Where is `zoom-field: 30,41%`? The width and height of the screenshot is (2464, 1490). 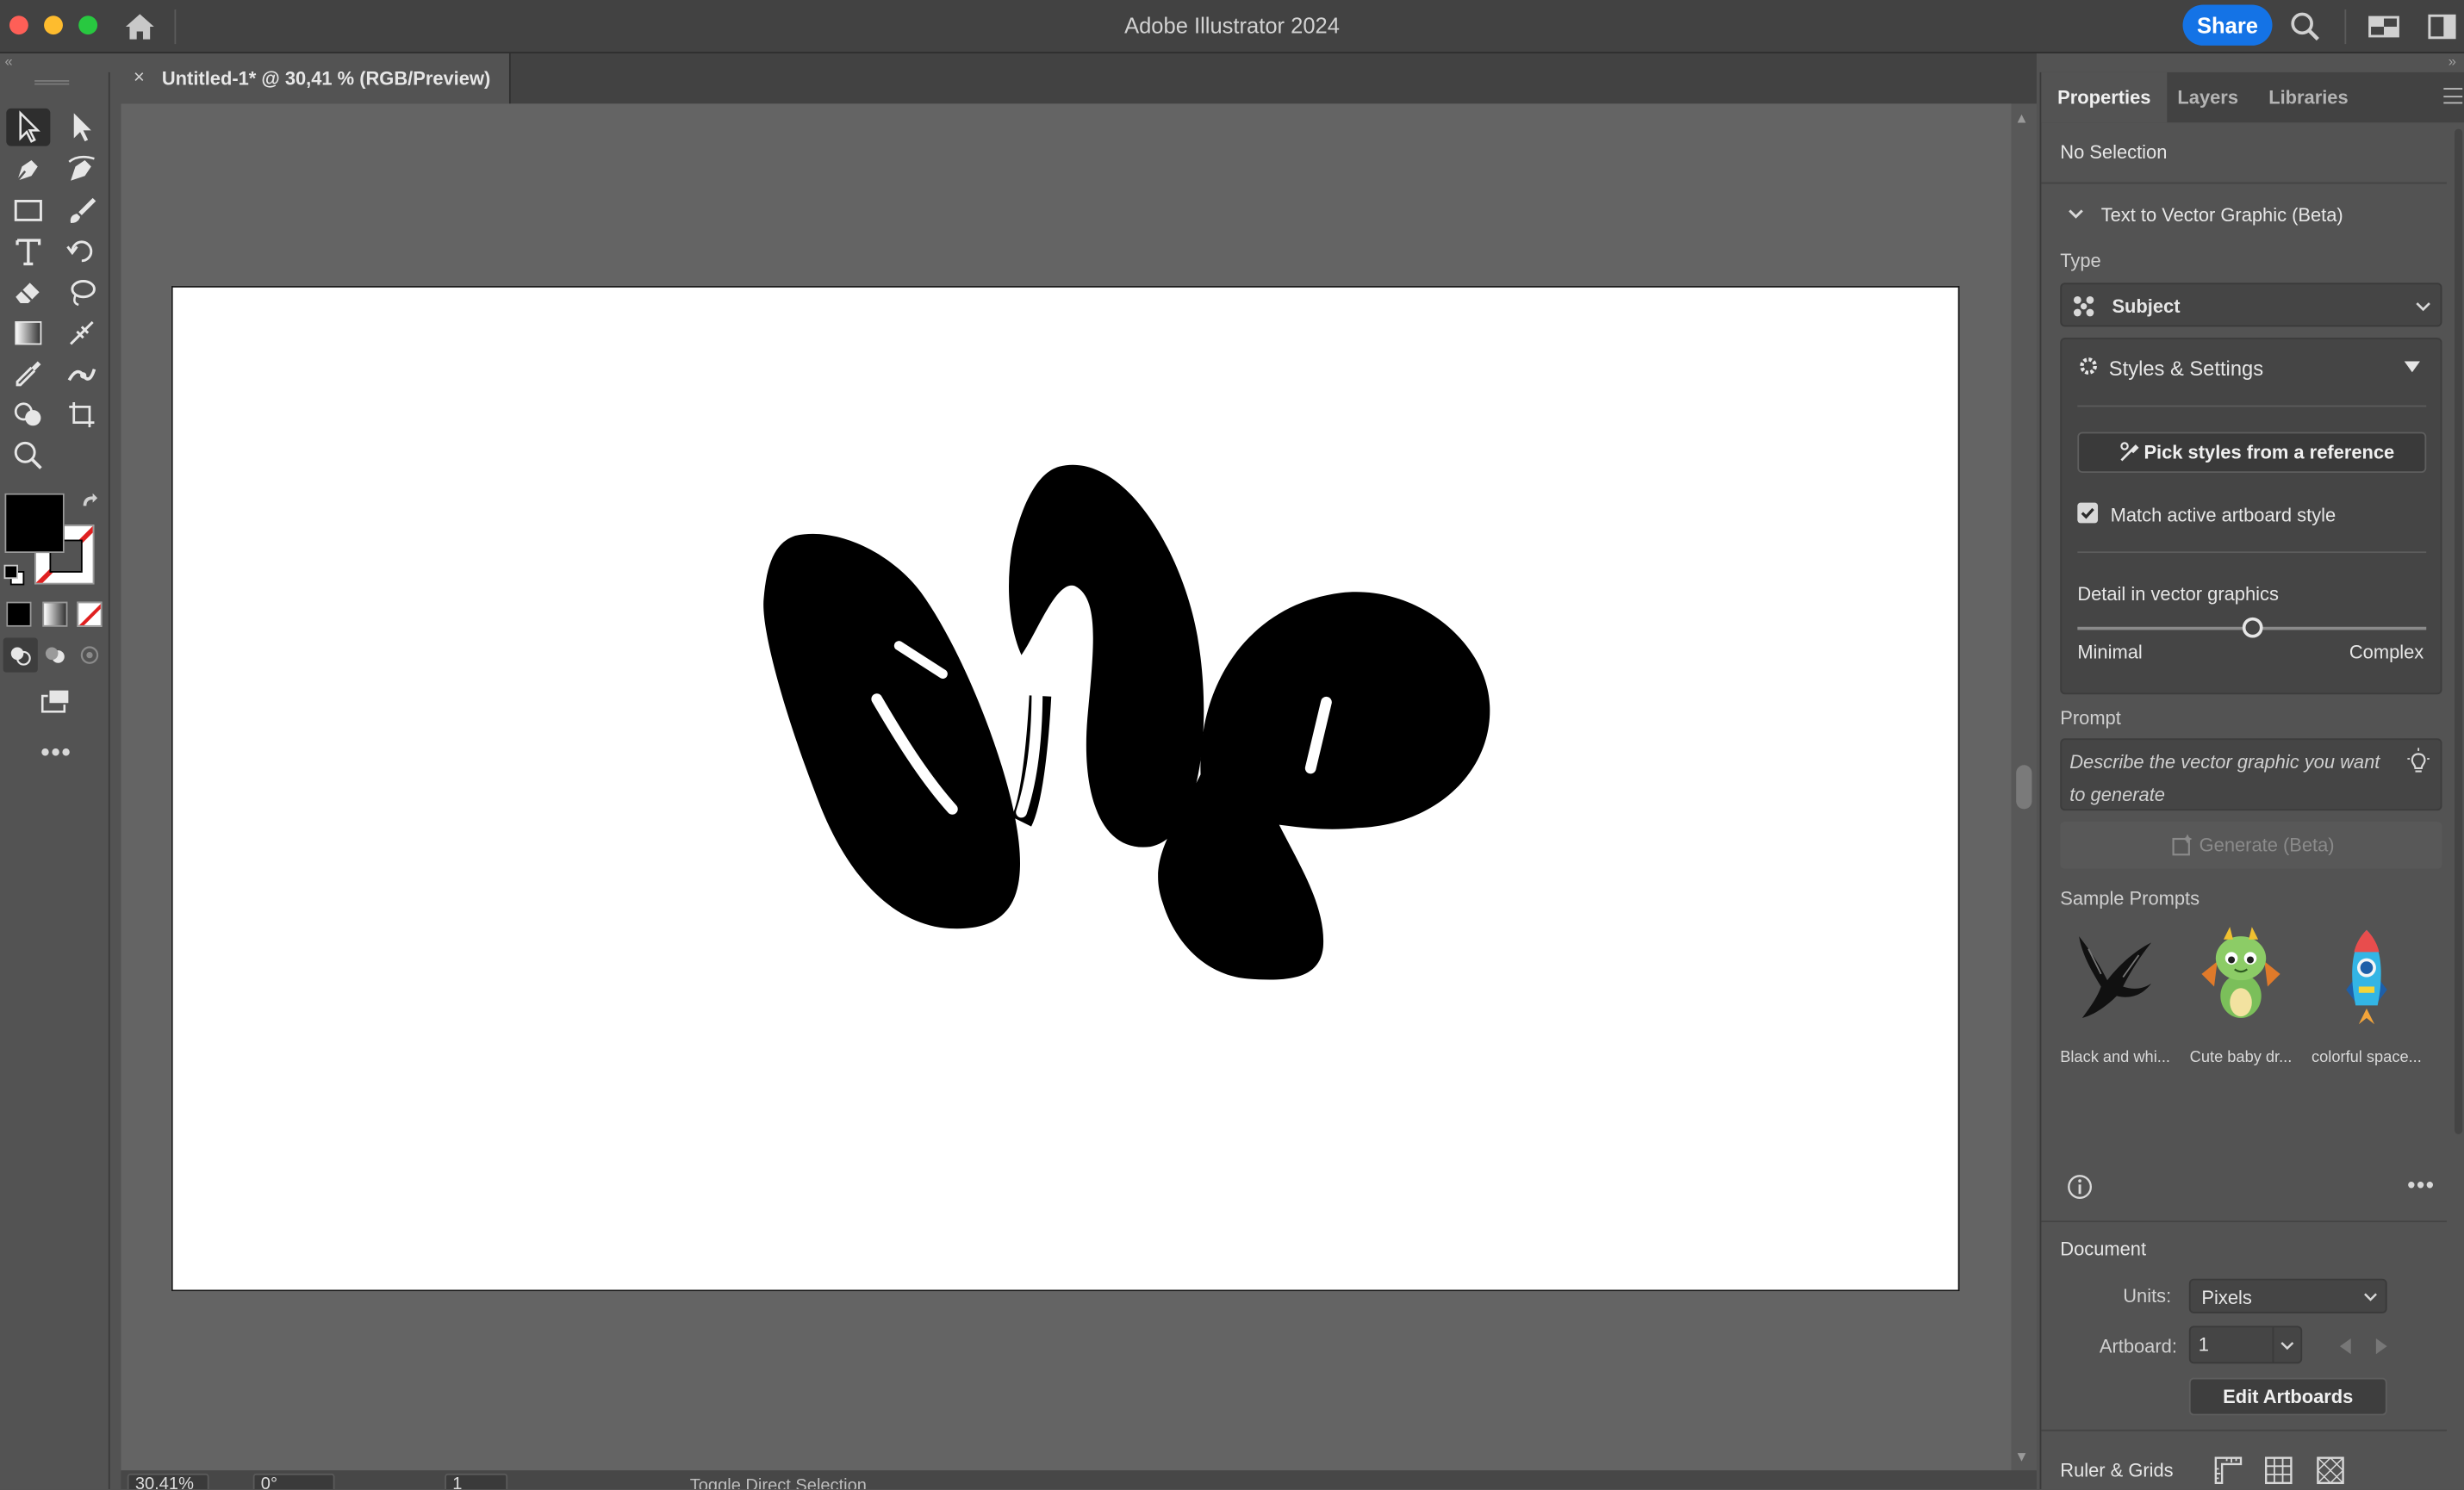
zoom-field: 30,41% is located at coordinates (168, 1481).